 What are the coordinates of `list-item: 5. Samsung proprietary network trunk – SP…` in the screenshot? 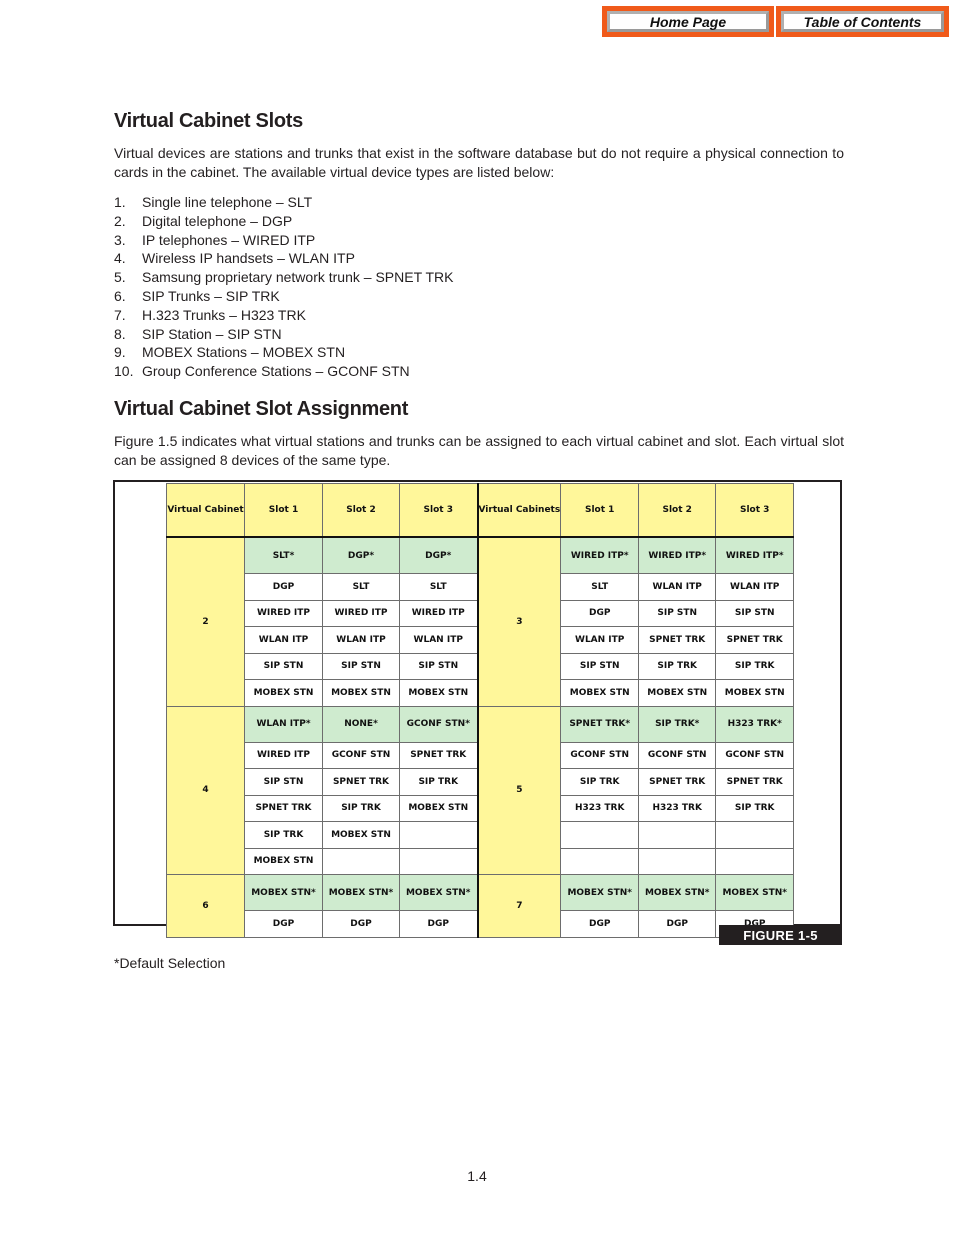 It's located at (284, 277).